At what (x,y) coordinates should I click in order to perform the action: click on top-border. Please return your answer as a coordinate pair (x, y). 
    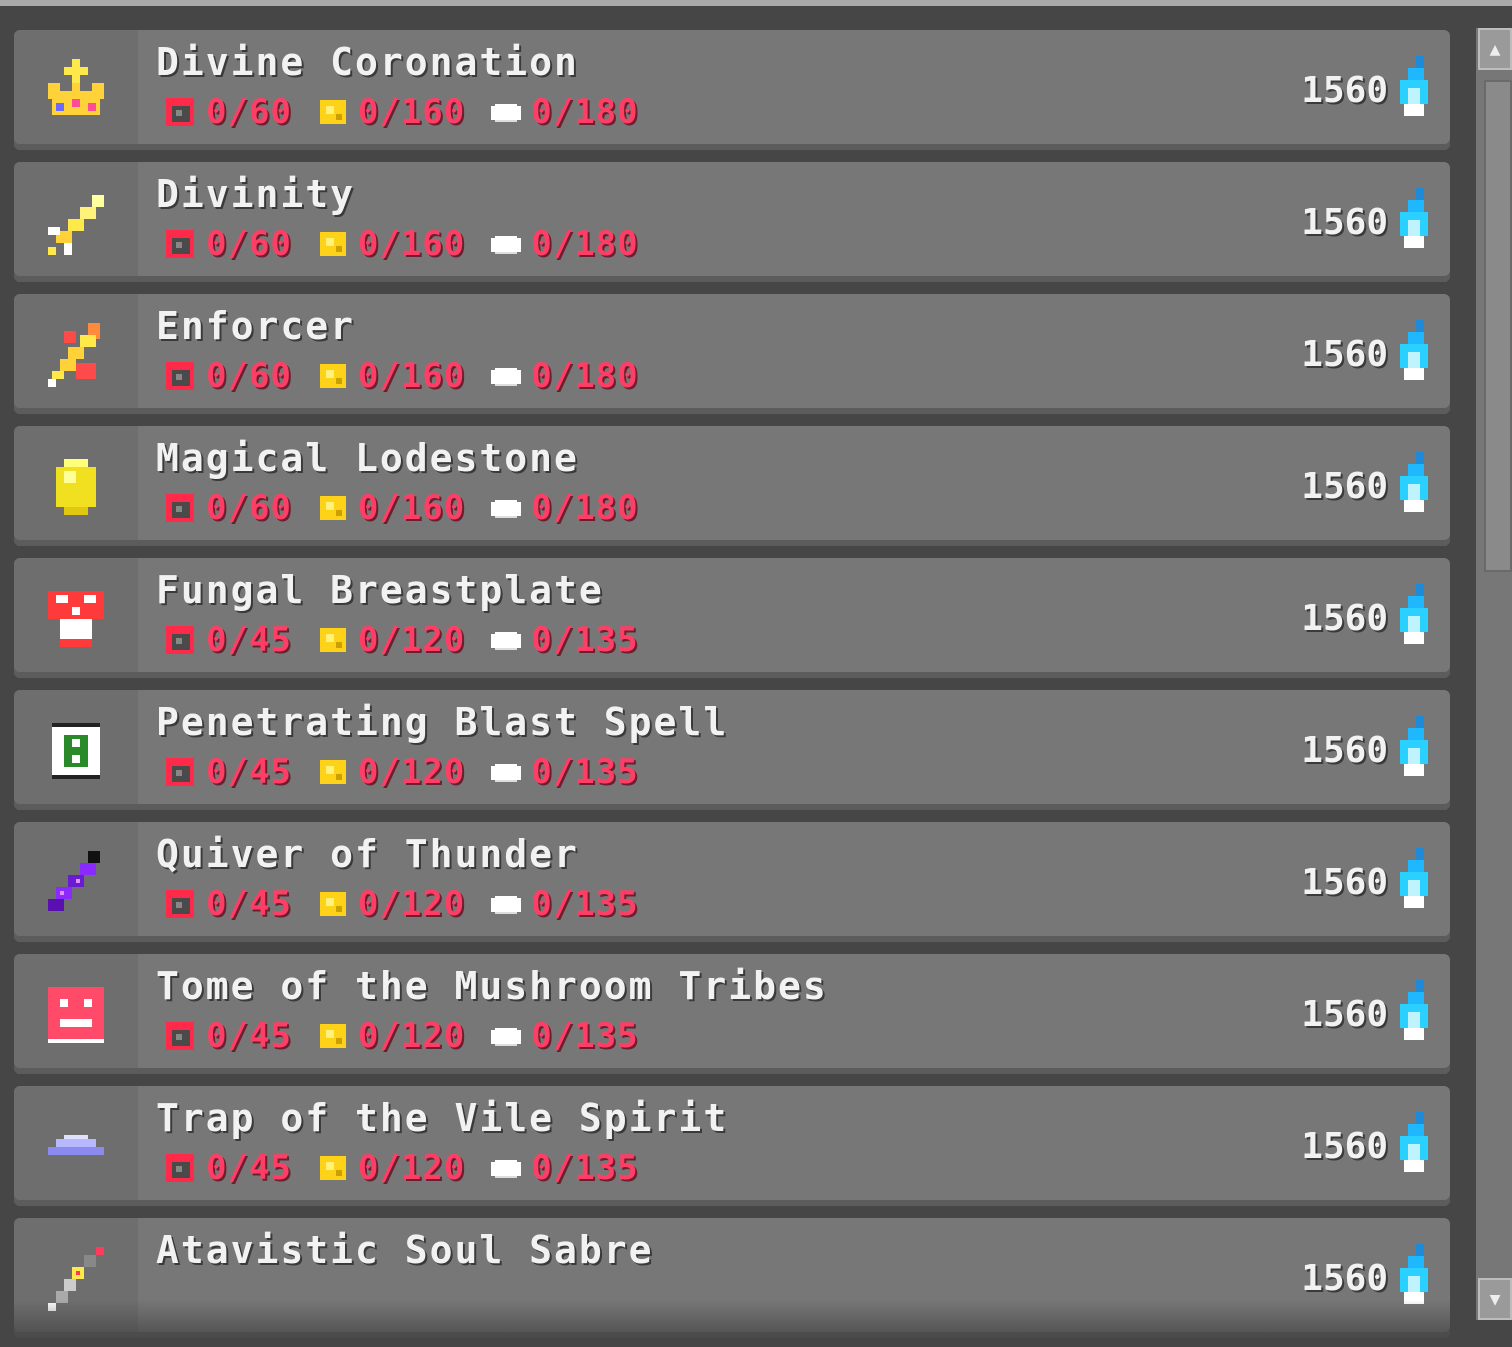
    Looking at the image, I should click on (756, 3).